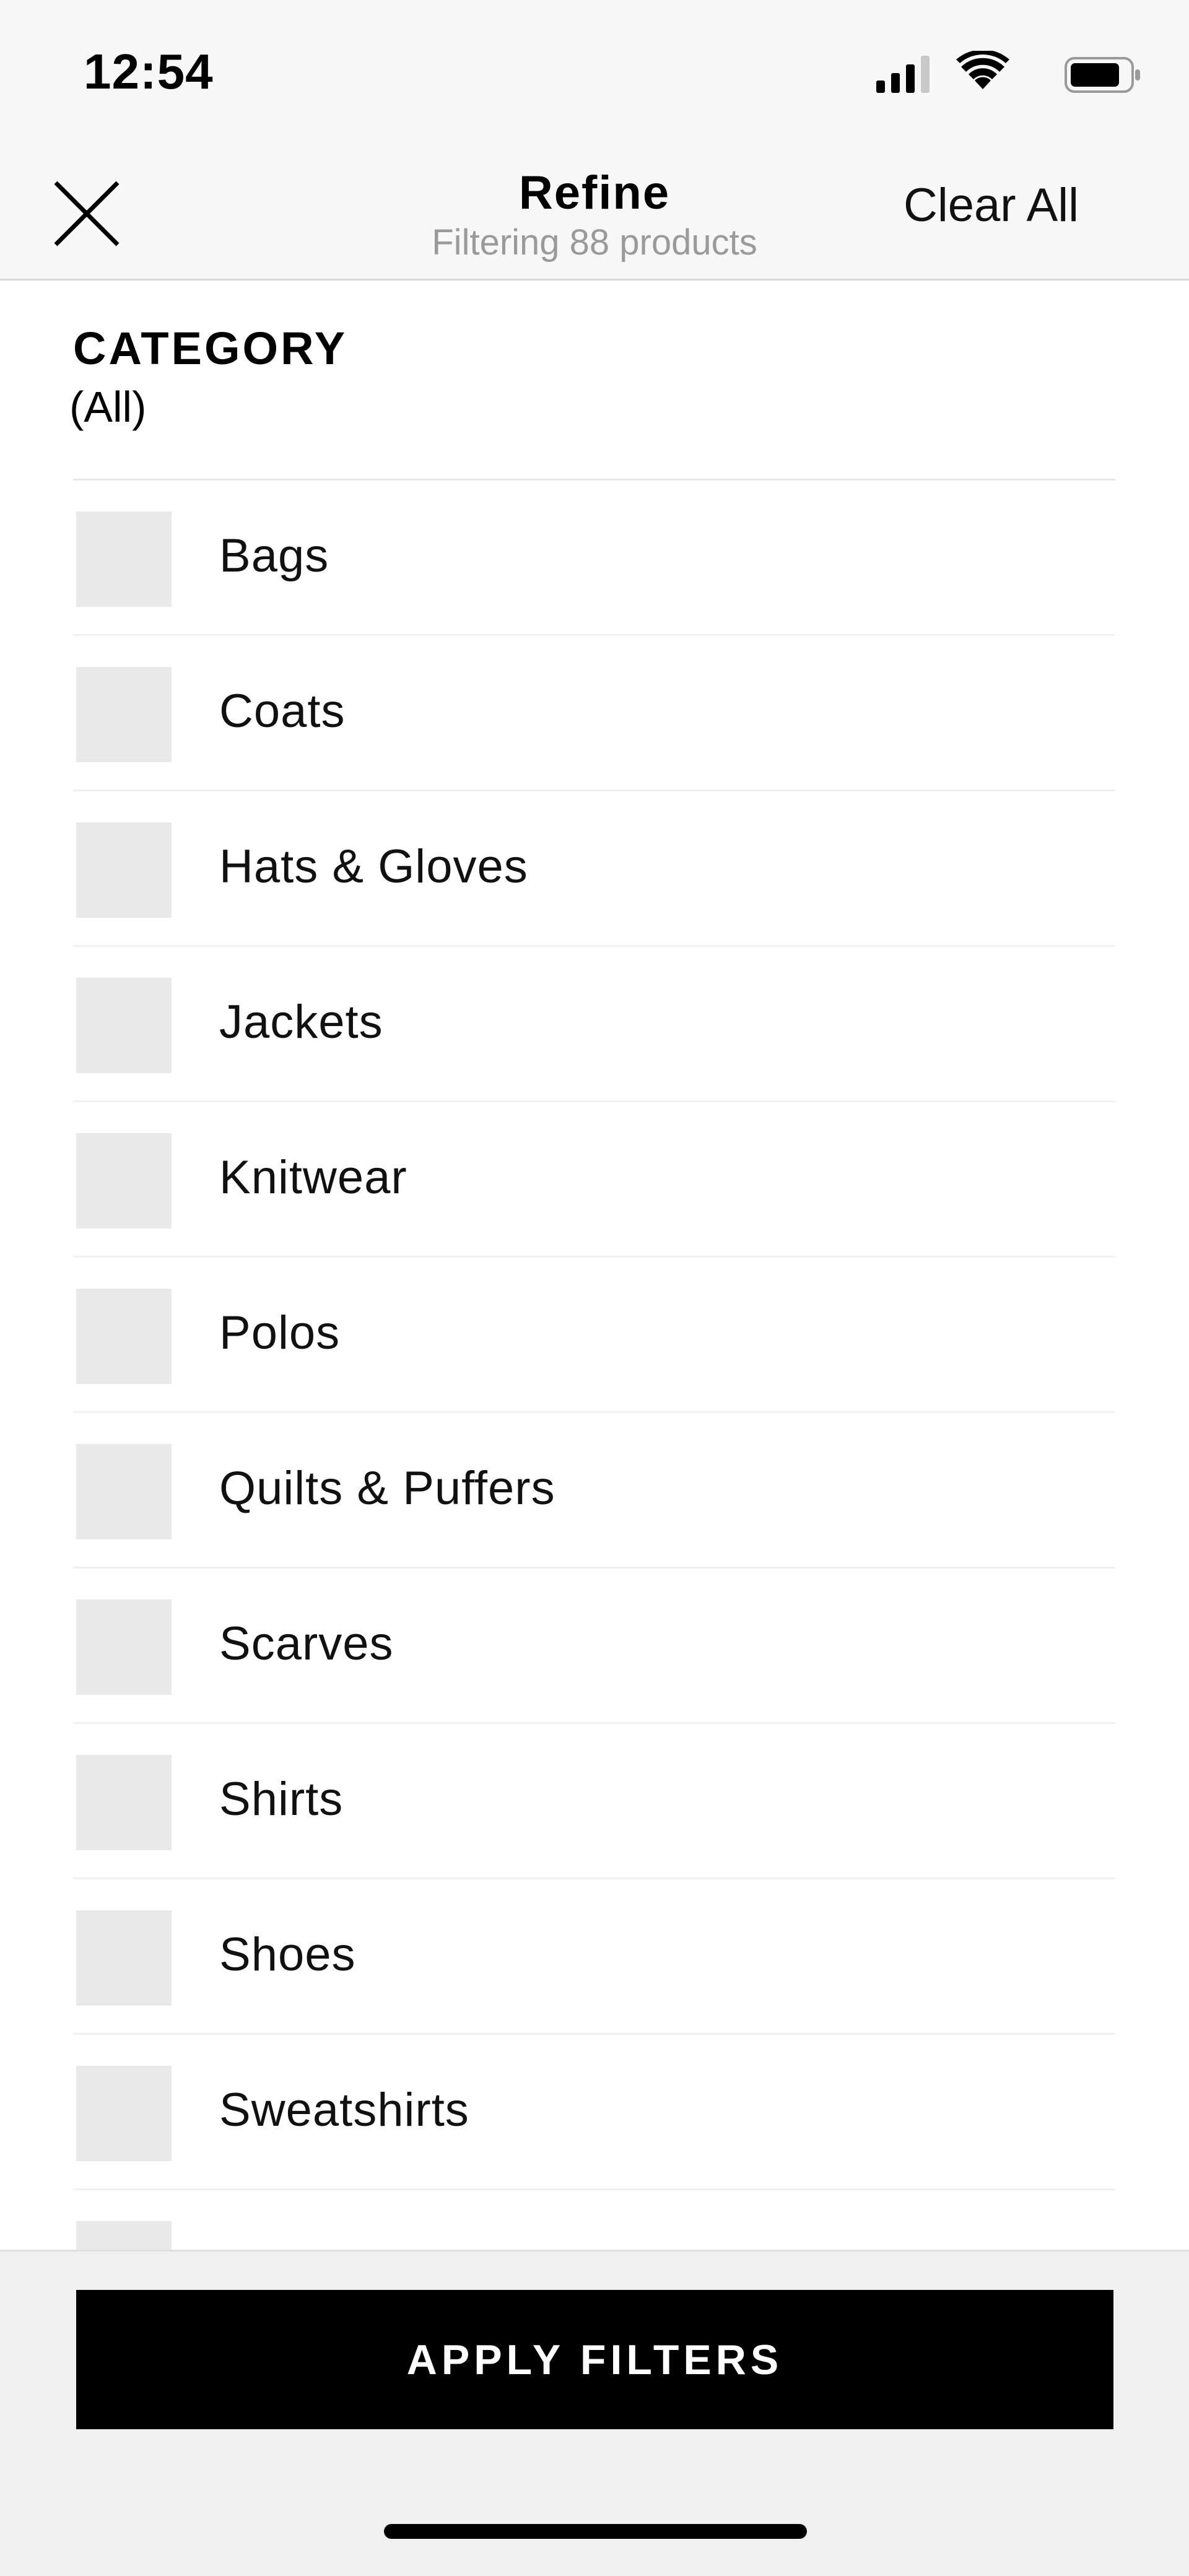  What do you see at coordinates (595, 2531) in the screenshot?
I see `home-indicator` at bounding box center [595, 2531].